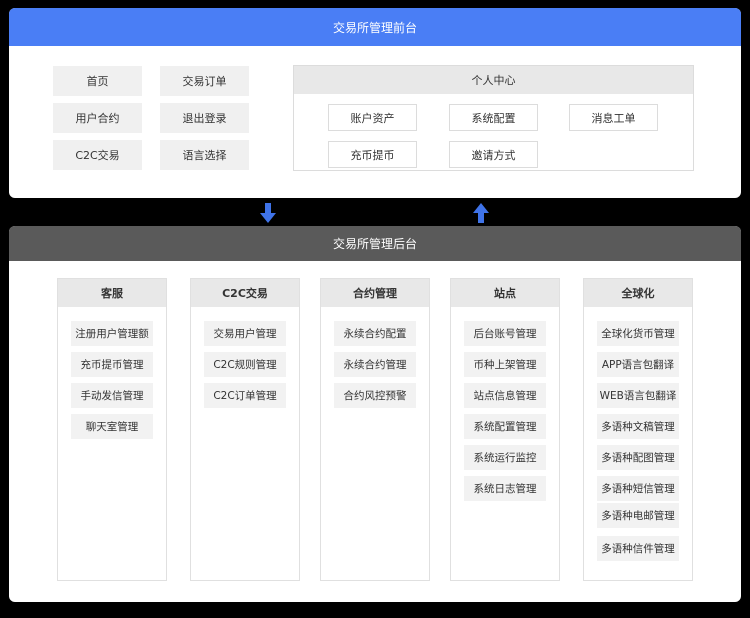 The image size is (750, 618). What do you see at coordinates (375, 364) in the screenshot?
I see `list-item: 永续合约管理` at bounding box center [375, 364].